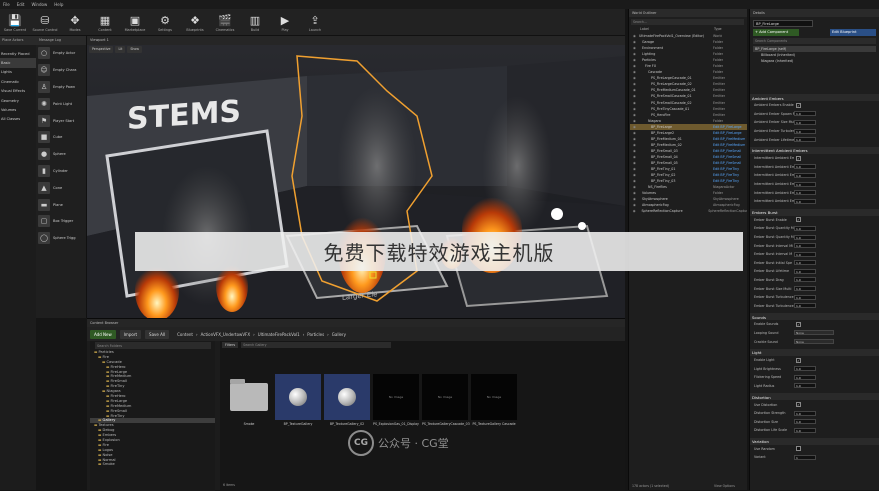 The height and width of the screenshot is (491, 879). Describe the element at coordinates (18, 53) in the screenshot. I see `mode-recently-placed: Recently Placed` at that location.